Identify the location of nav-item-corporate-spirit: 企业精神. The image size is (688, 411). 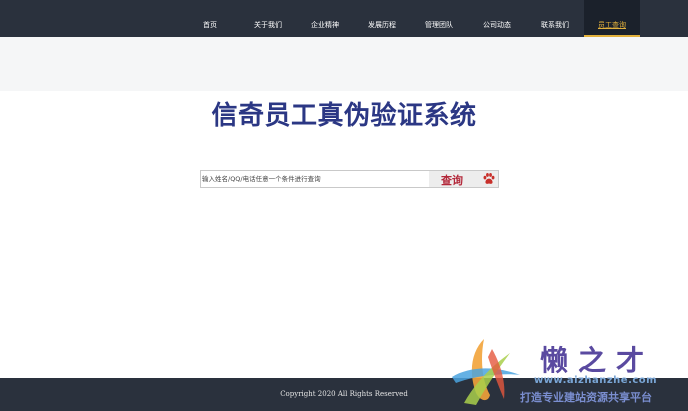
(325, 18).